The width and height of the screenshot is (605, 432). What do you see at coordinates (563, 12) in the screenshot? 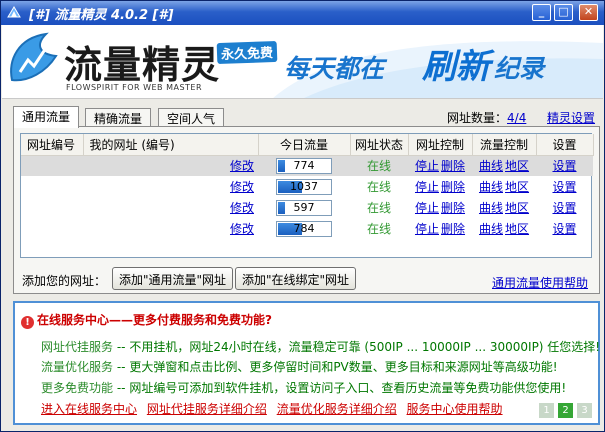
I see `maximize-button: □` at bounding box center [563, 12].